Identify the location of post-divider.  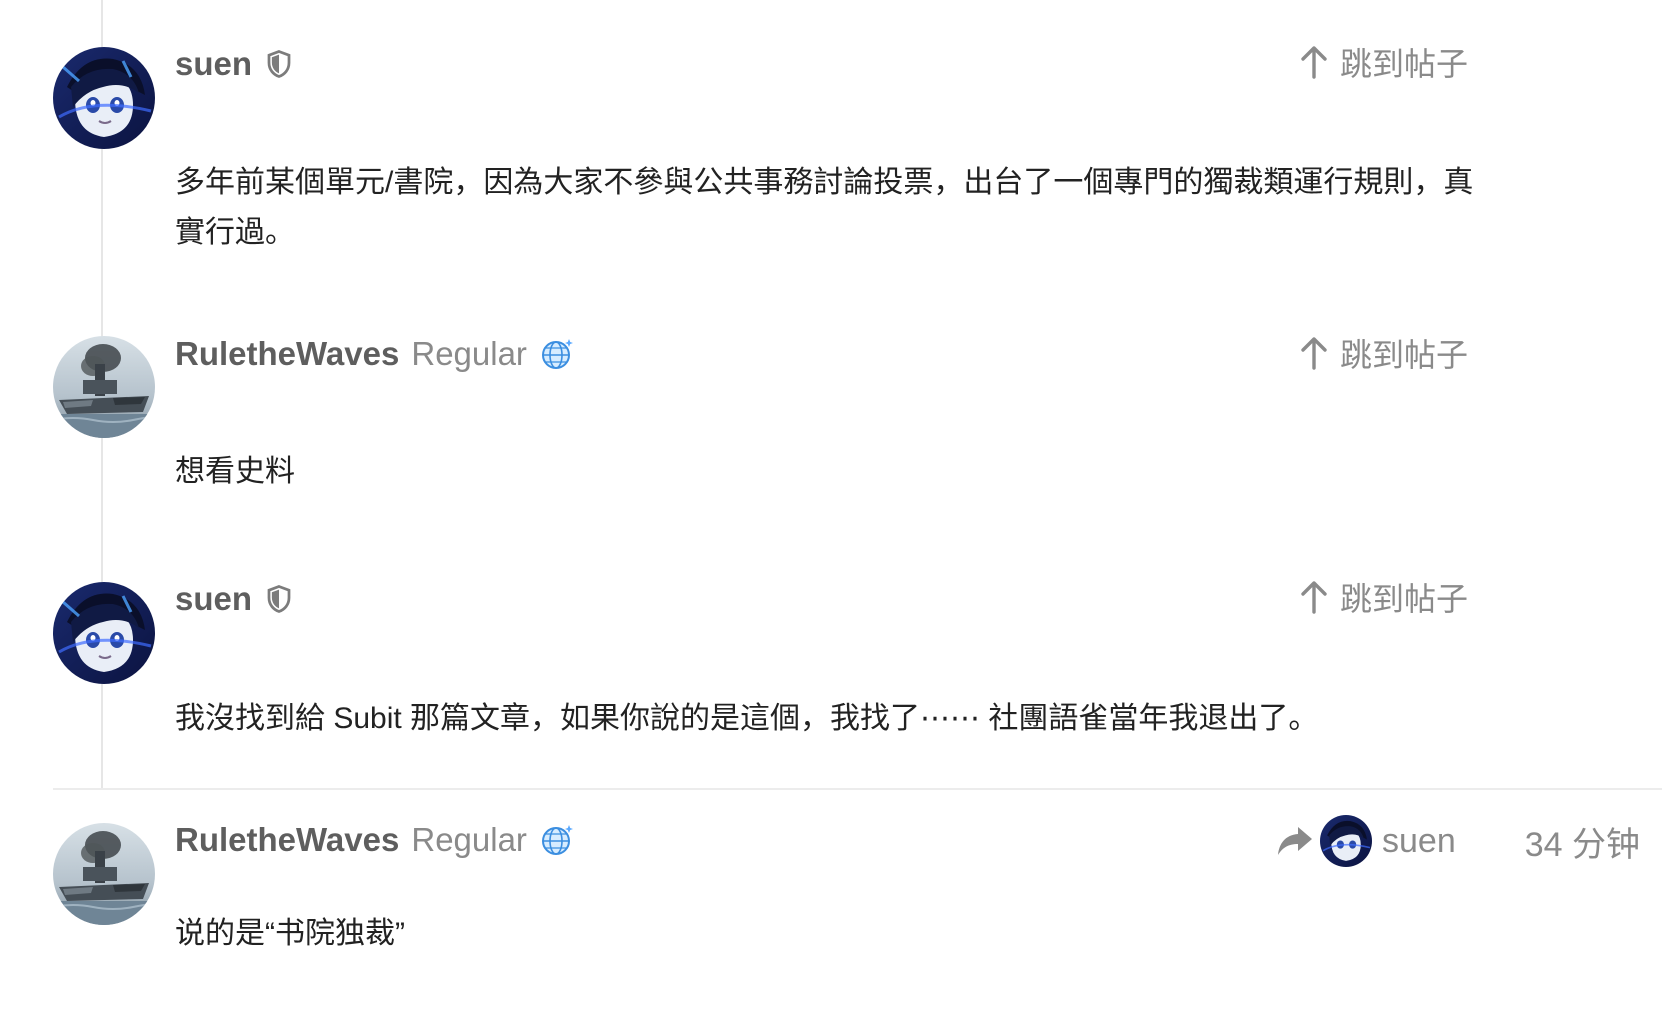
(857, 789).